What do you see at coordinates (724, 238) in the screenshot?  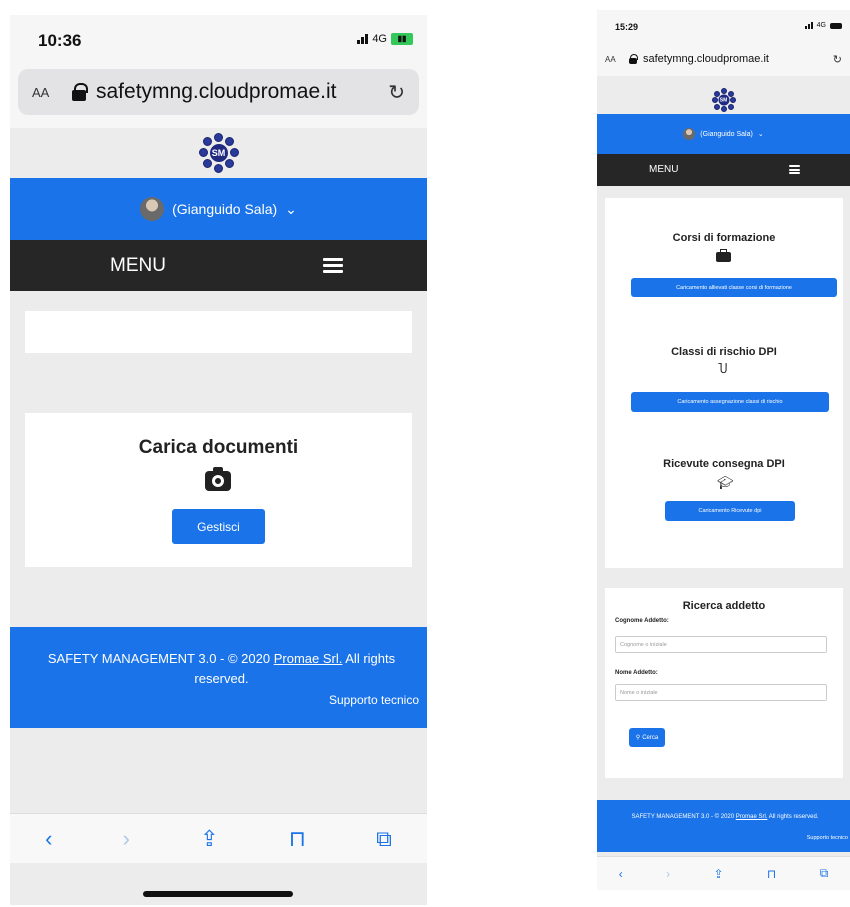 I see `section-title: Corsi di formazione` at bounding box center [724, 238].